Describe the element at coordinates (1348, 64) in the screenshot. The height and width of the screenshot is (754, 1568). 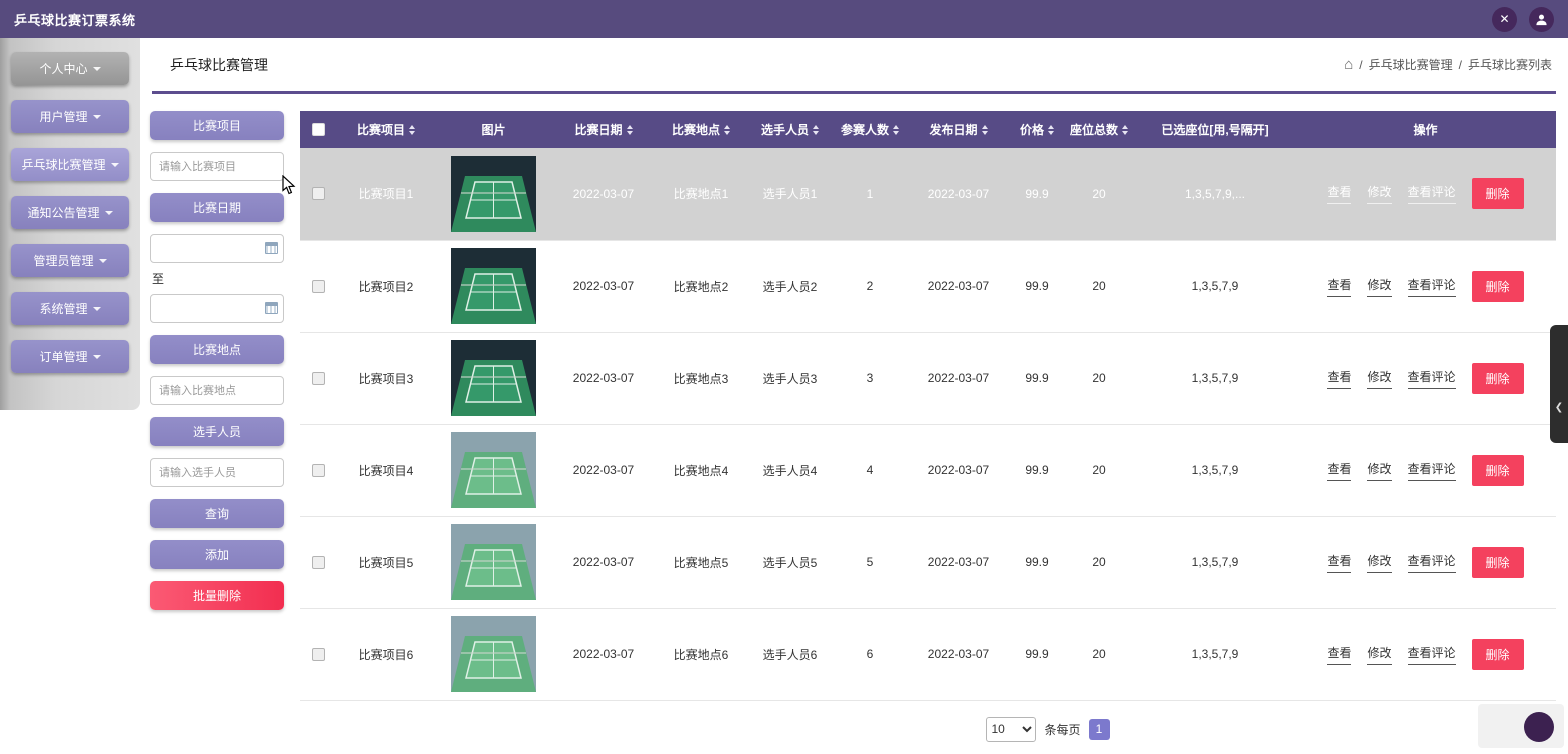
I see `home-icon: ⌂` at that location.